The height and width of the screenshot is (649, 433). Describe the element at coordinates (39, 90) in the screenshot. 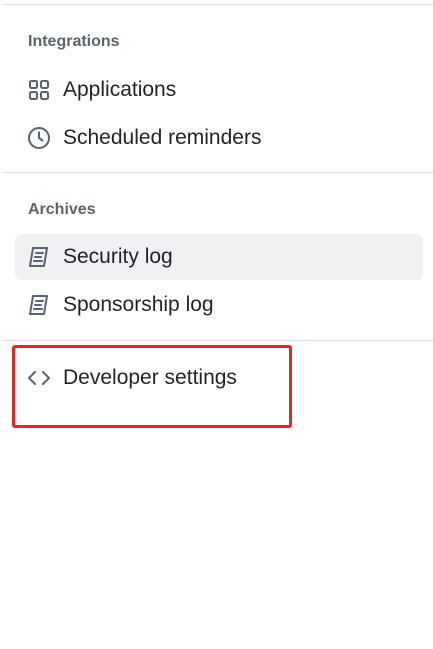

I see `apps-icon` at that location.